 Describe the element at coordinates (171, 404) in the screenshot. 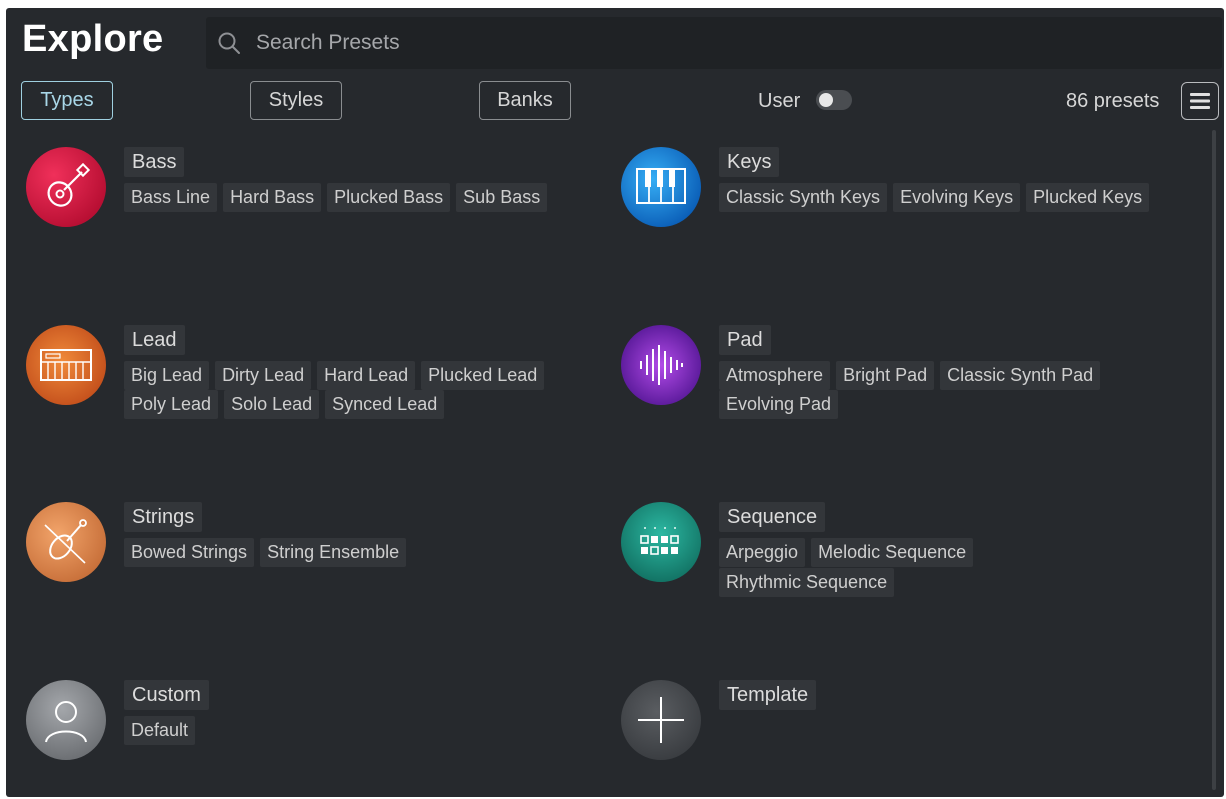

I see `tag-poly-lead: Poly Lead` at that location.